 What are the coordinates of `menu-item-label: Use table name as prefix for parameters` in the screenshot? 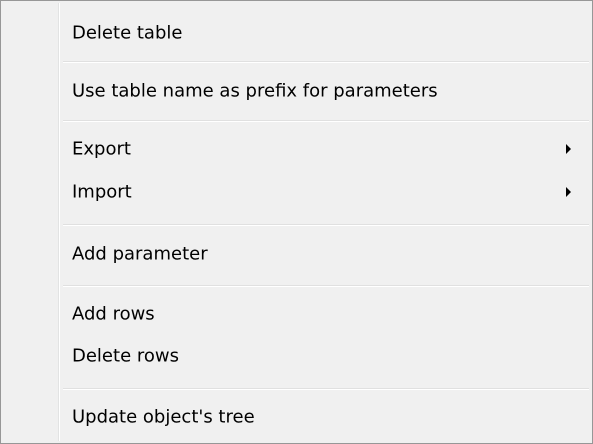 It's located at (255, 91).